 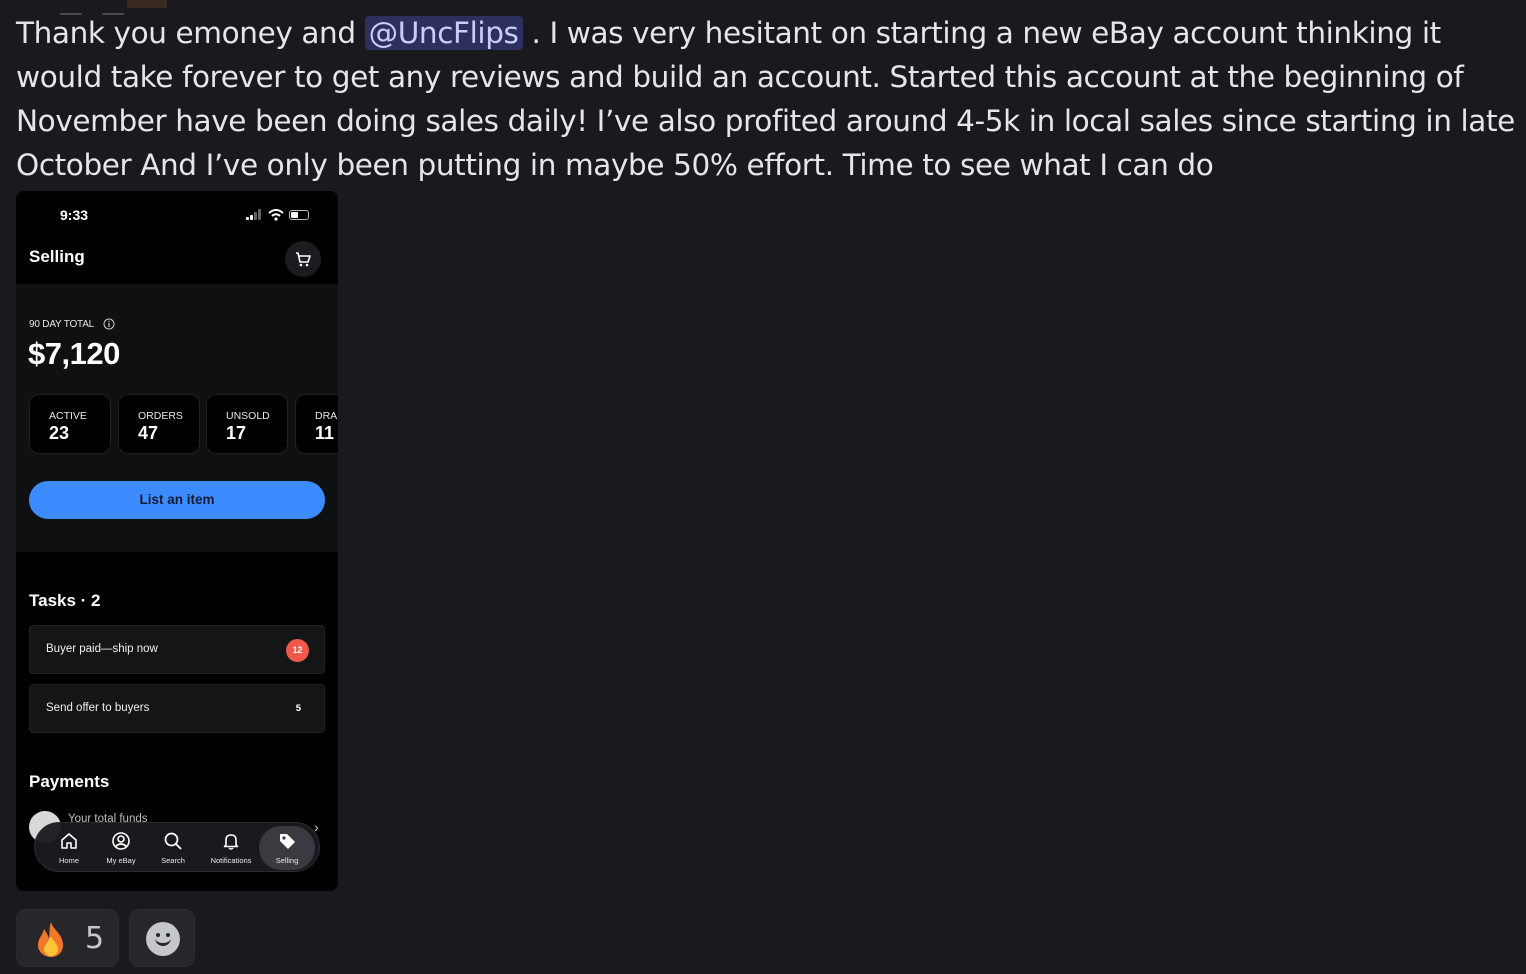 I want to click on tab-my-ebay: My eBay, so click(x=121, y=848).